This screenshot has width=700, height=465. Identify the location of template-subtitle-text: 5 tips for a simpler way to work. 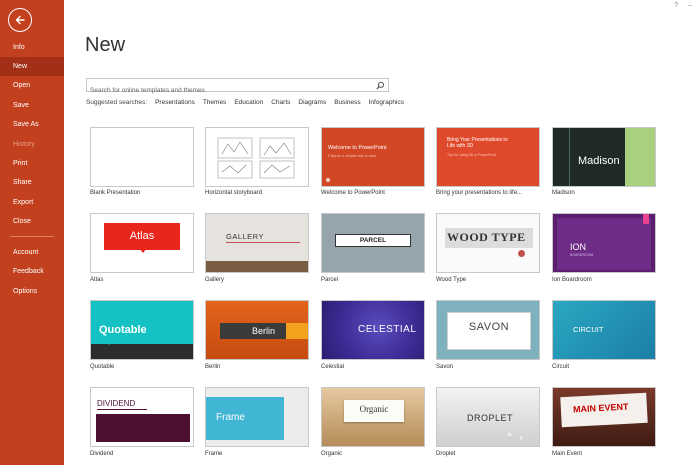
(352, 156).